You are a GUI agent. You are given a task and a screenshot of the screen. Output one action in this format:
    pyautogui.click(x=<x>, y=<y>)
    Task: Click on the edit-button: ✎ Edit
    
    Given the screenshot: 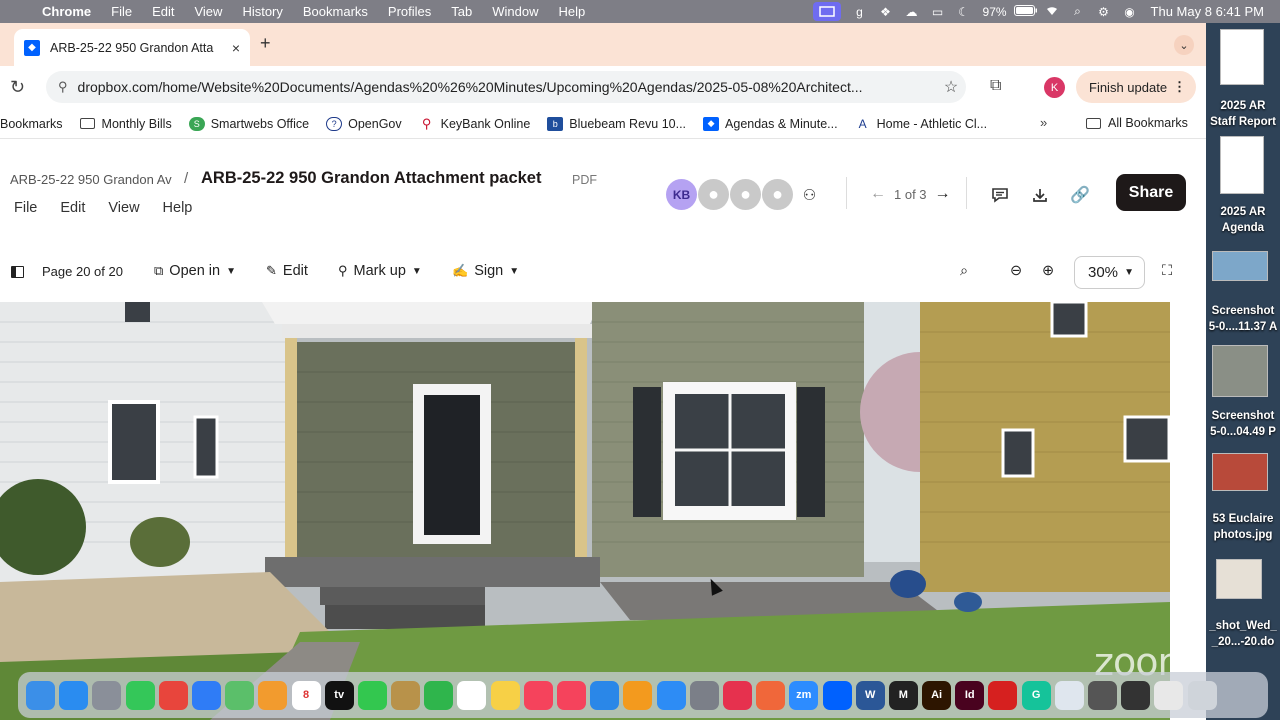 What is the action you would take?
    pyautogui.click(x=287, y=271)
    